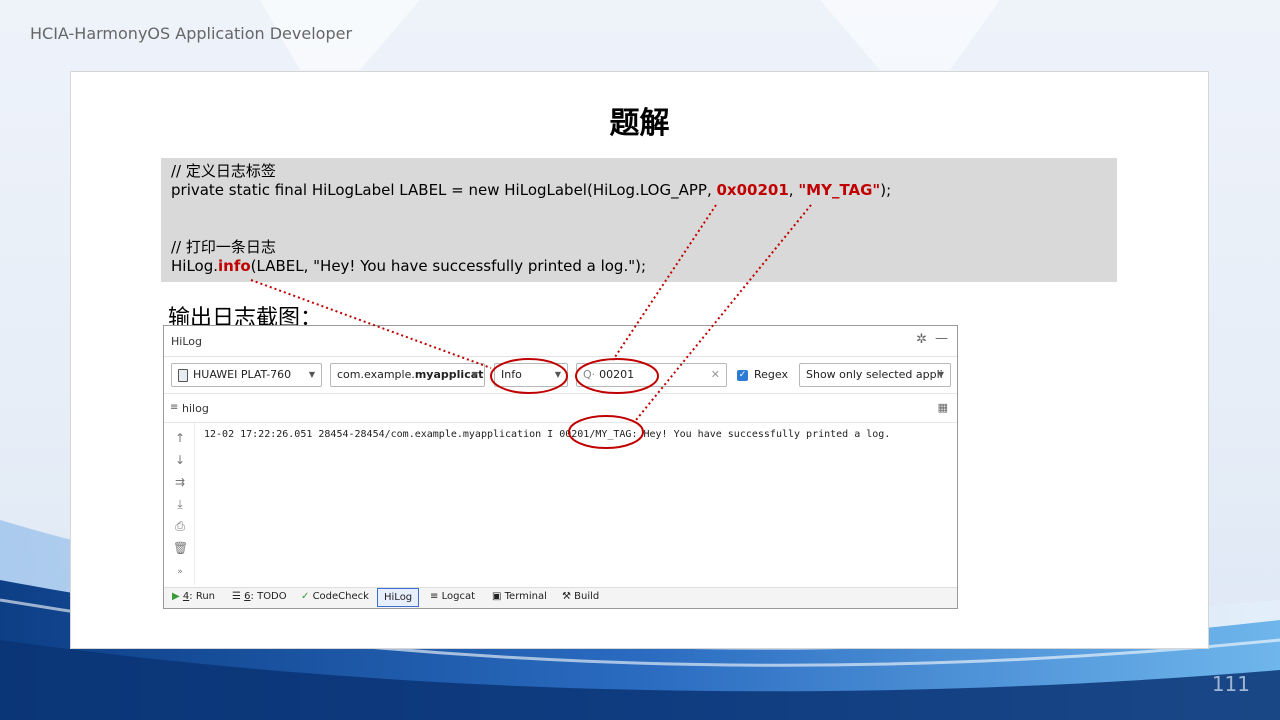 Image resolution: width=1280 pixels, height=720 pixels. What do you see at coordinates (560, 341) in the screenshot?
I see `hilog-titlebar: HiLog ✲ —` at bounding box center [560, 341].